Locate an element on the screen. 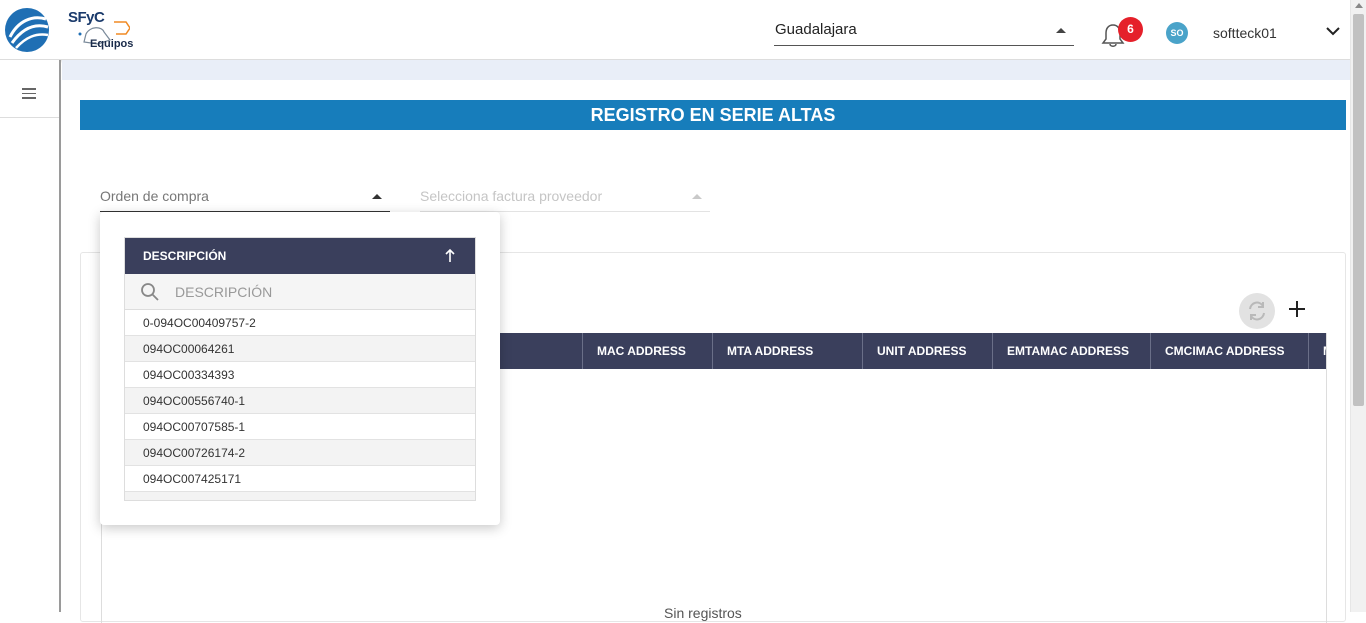  column-header: CMCIMAC ADDRESS is located at coordinates (1229, 351).